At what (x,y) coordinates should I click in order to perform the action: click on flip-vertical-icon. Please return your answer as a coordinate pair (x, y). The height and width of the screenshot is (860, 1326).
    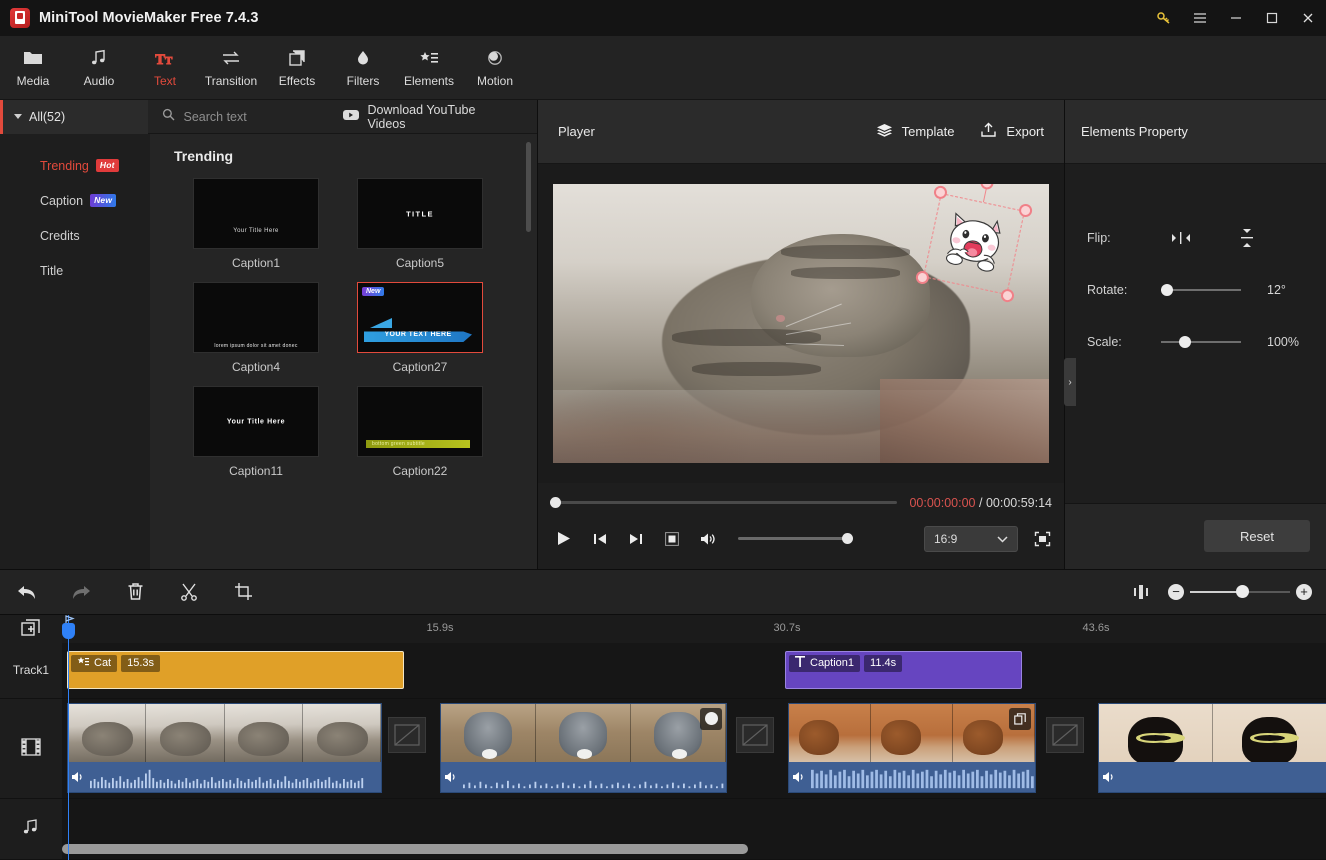
    Looking at the image, I should click on (1247, 238).